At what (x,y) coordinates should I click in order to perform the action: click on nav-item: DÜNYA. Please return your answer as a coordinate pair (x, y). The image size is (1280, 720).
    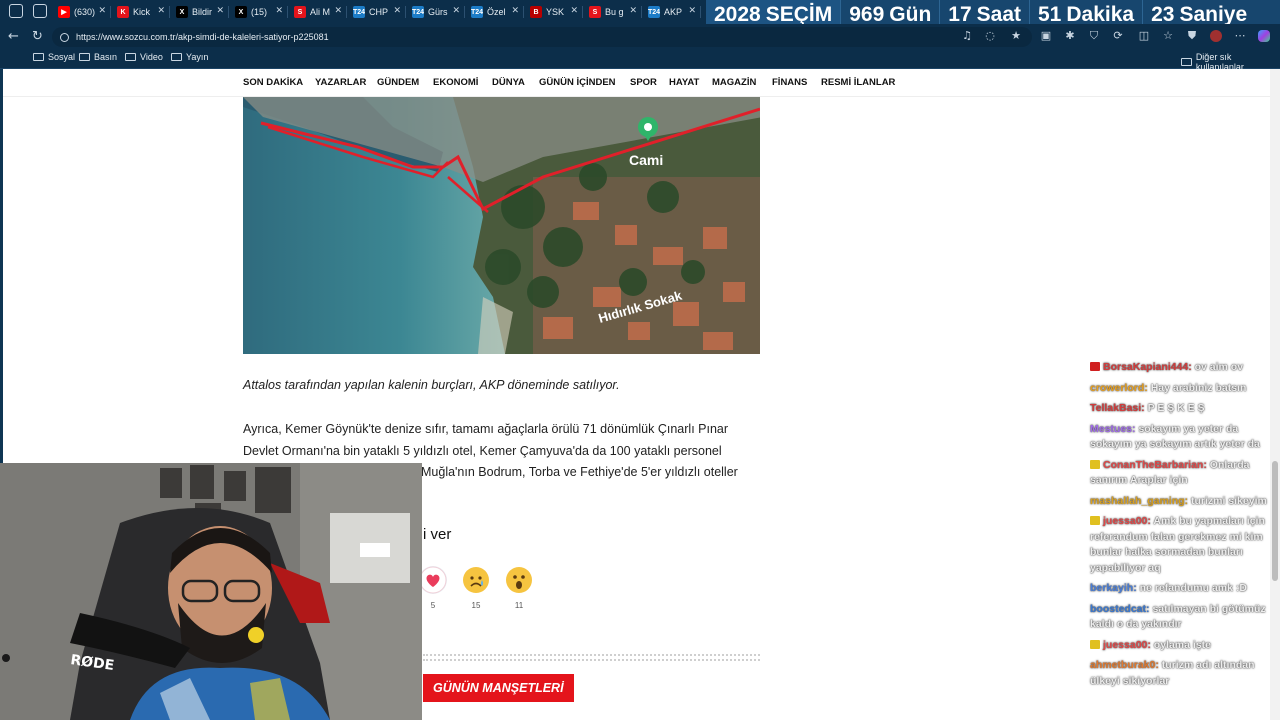
    Looking at the image, I should click on (508, 82).